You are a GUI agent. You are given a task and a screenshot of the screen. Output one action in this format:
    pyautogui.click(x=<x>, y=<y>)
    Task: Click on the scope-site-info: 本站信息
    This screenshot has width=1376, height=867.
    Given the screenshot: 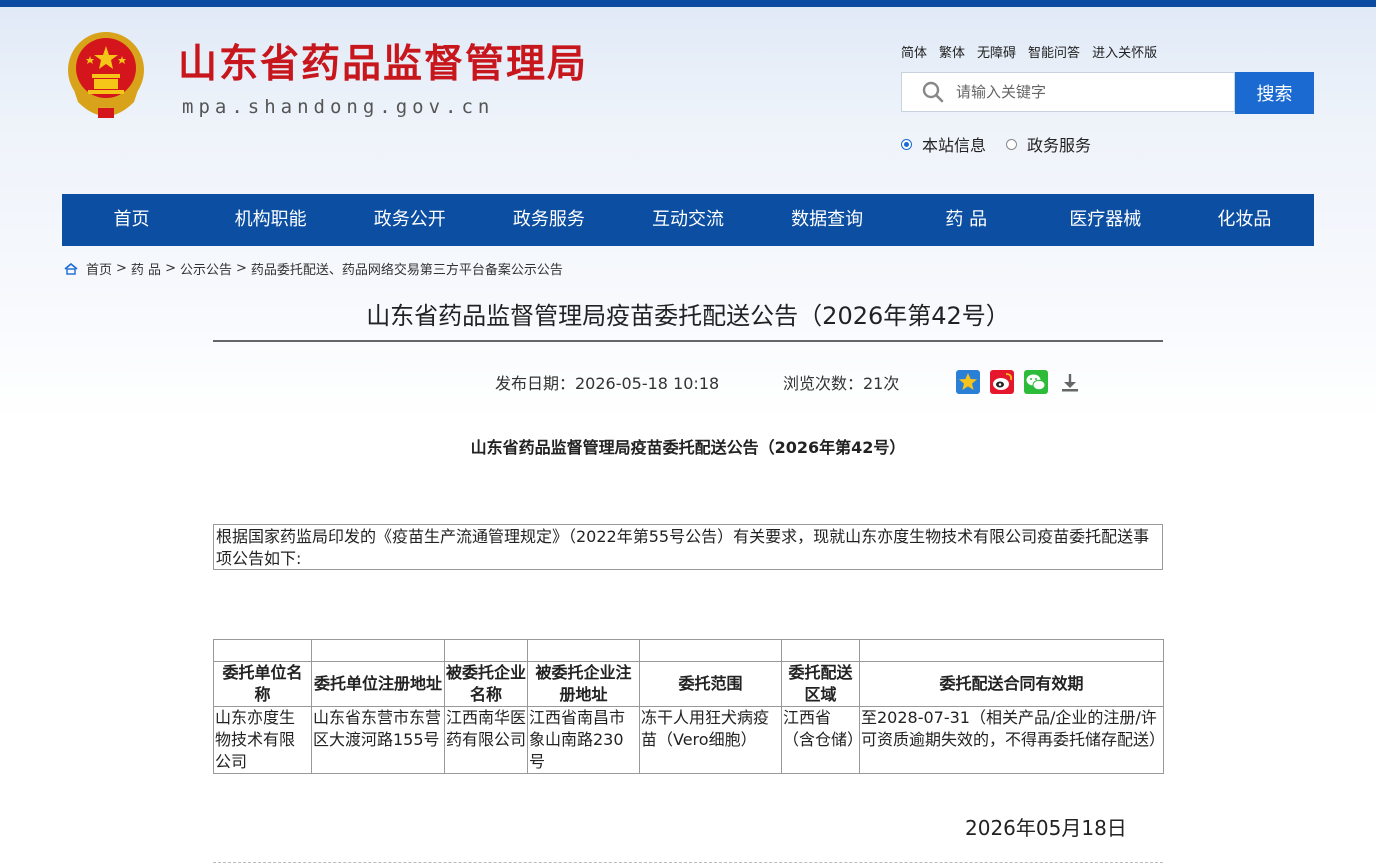 What is the action you would take?
    pyautogui.click(x=943, y=144)
    